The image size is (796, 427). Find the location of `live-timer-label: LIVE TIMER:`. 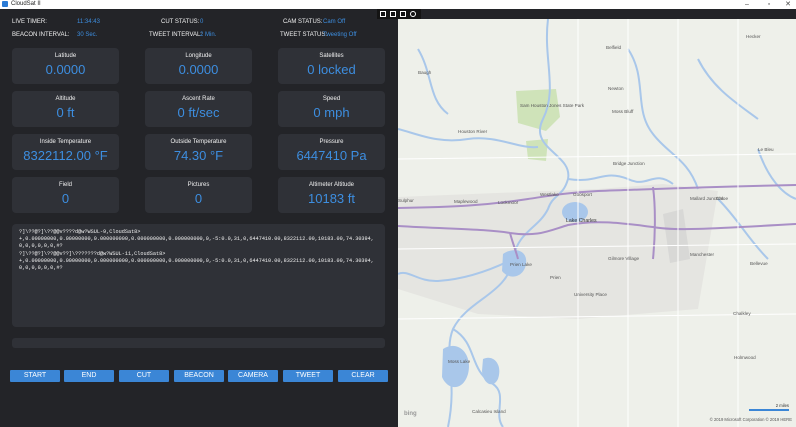

live-timer-label: LIVE TIMER: is located at coordinates (29, 22).